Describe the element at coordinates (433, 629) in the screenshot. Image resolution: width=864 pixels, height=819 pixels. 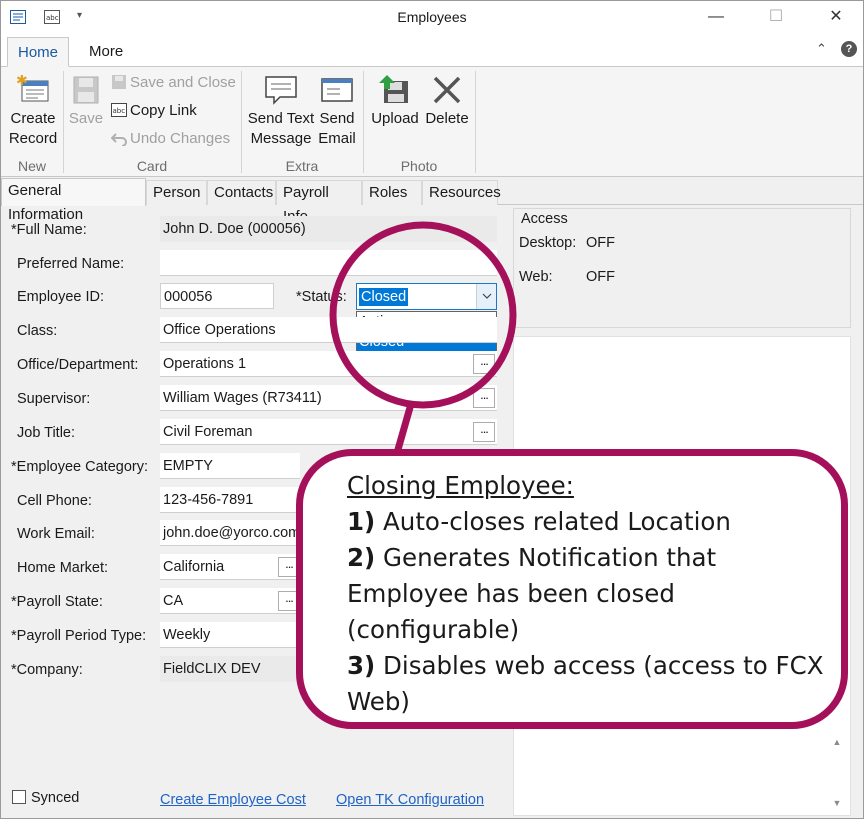
I see `callout-item-2-line-3: (configurable)` at that location.